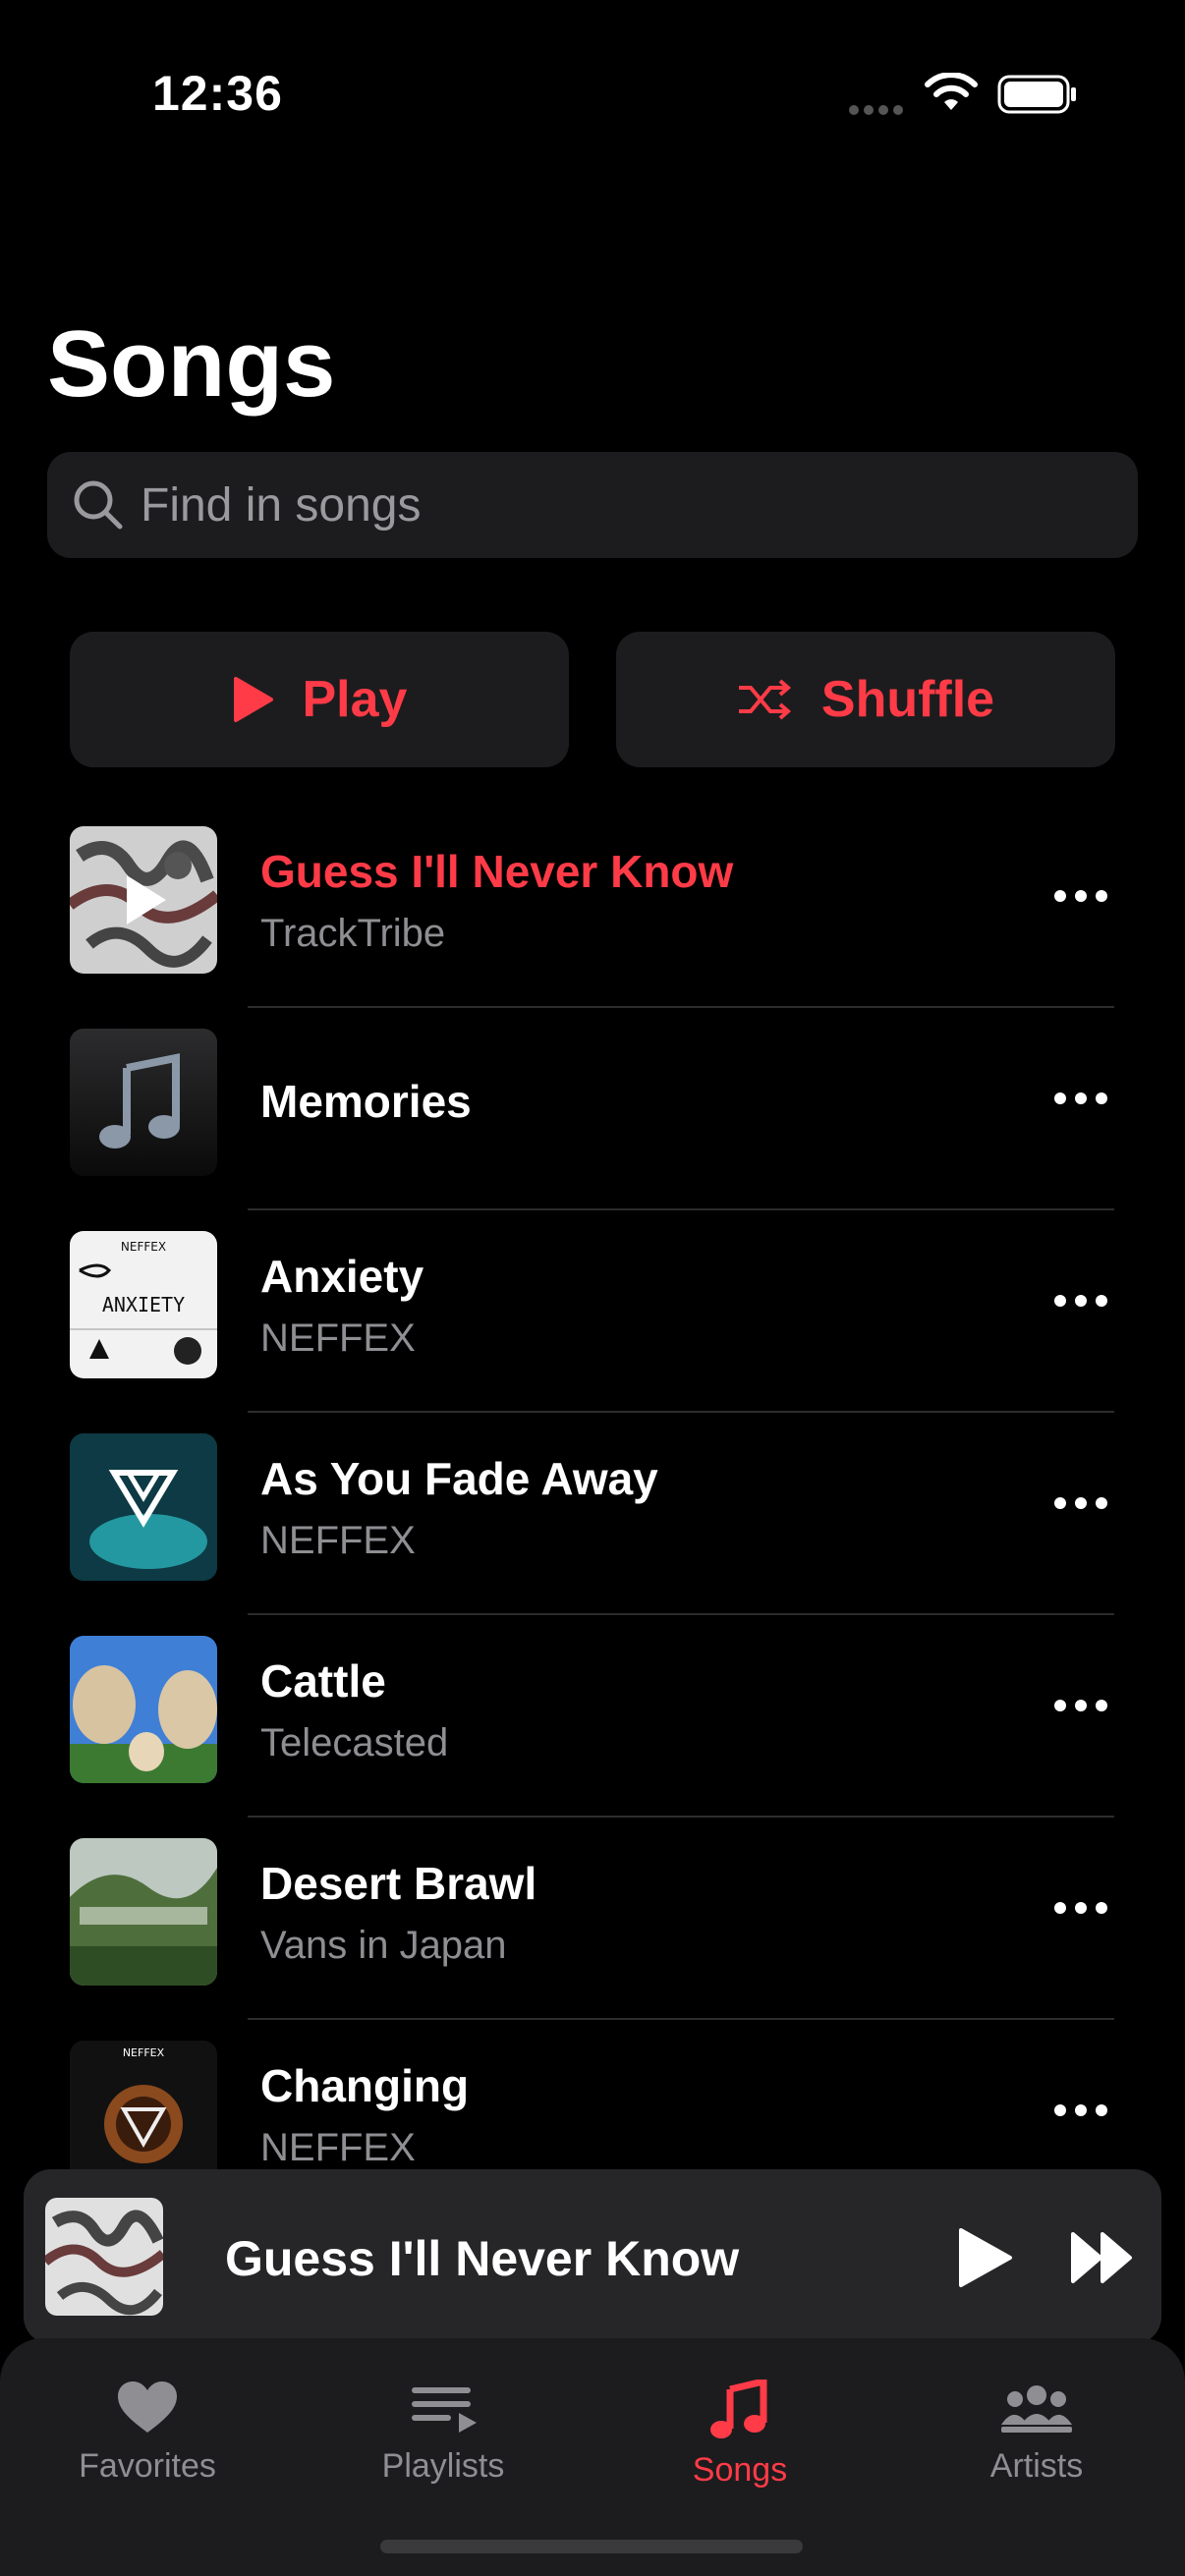 This screenshot has height=2576, width=1185. What do you see at coordinates (366, 1101) in the screenshot?
I see `song-title: Memories` at bounding box center [366, 1101].